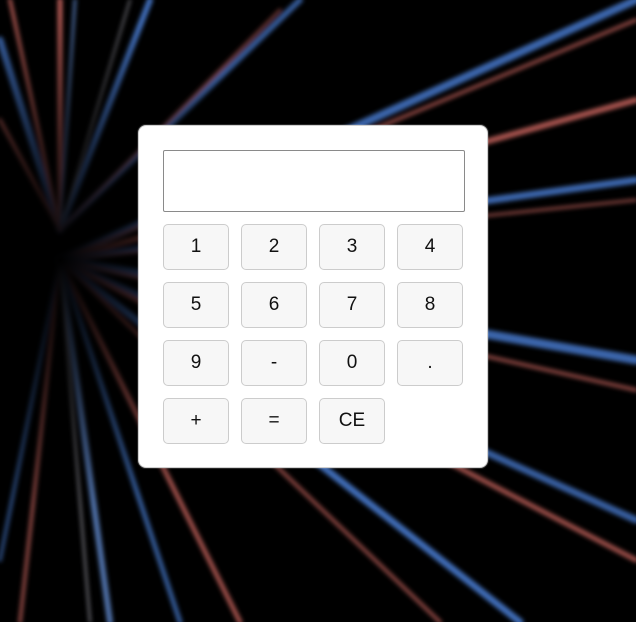 The width and height of the screenshot is (636, 622). I want to click on key-1: 1, so click(196, 247).